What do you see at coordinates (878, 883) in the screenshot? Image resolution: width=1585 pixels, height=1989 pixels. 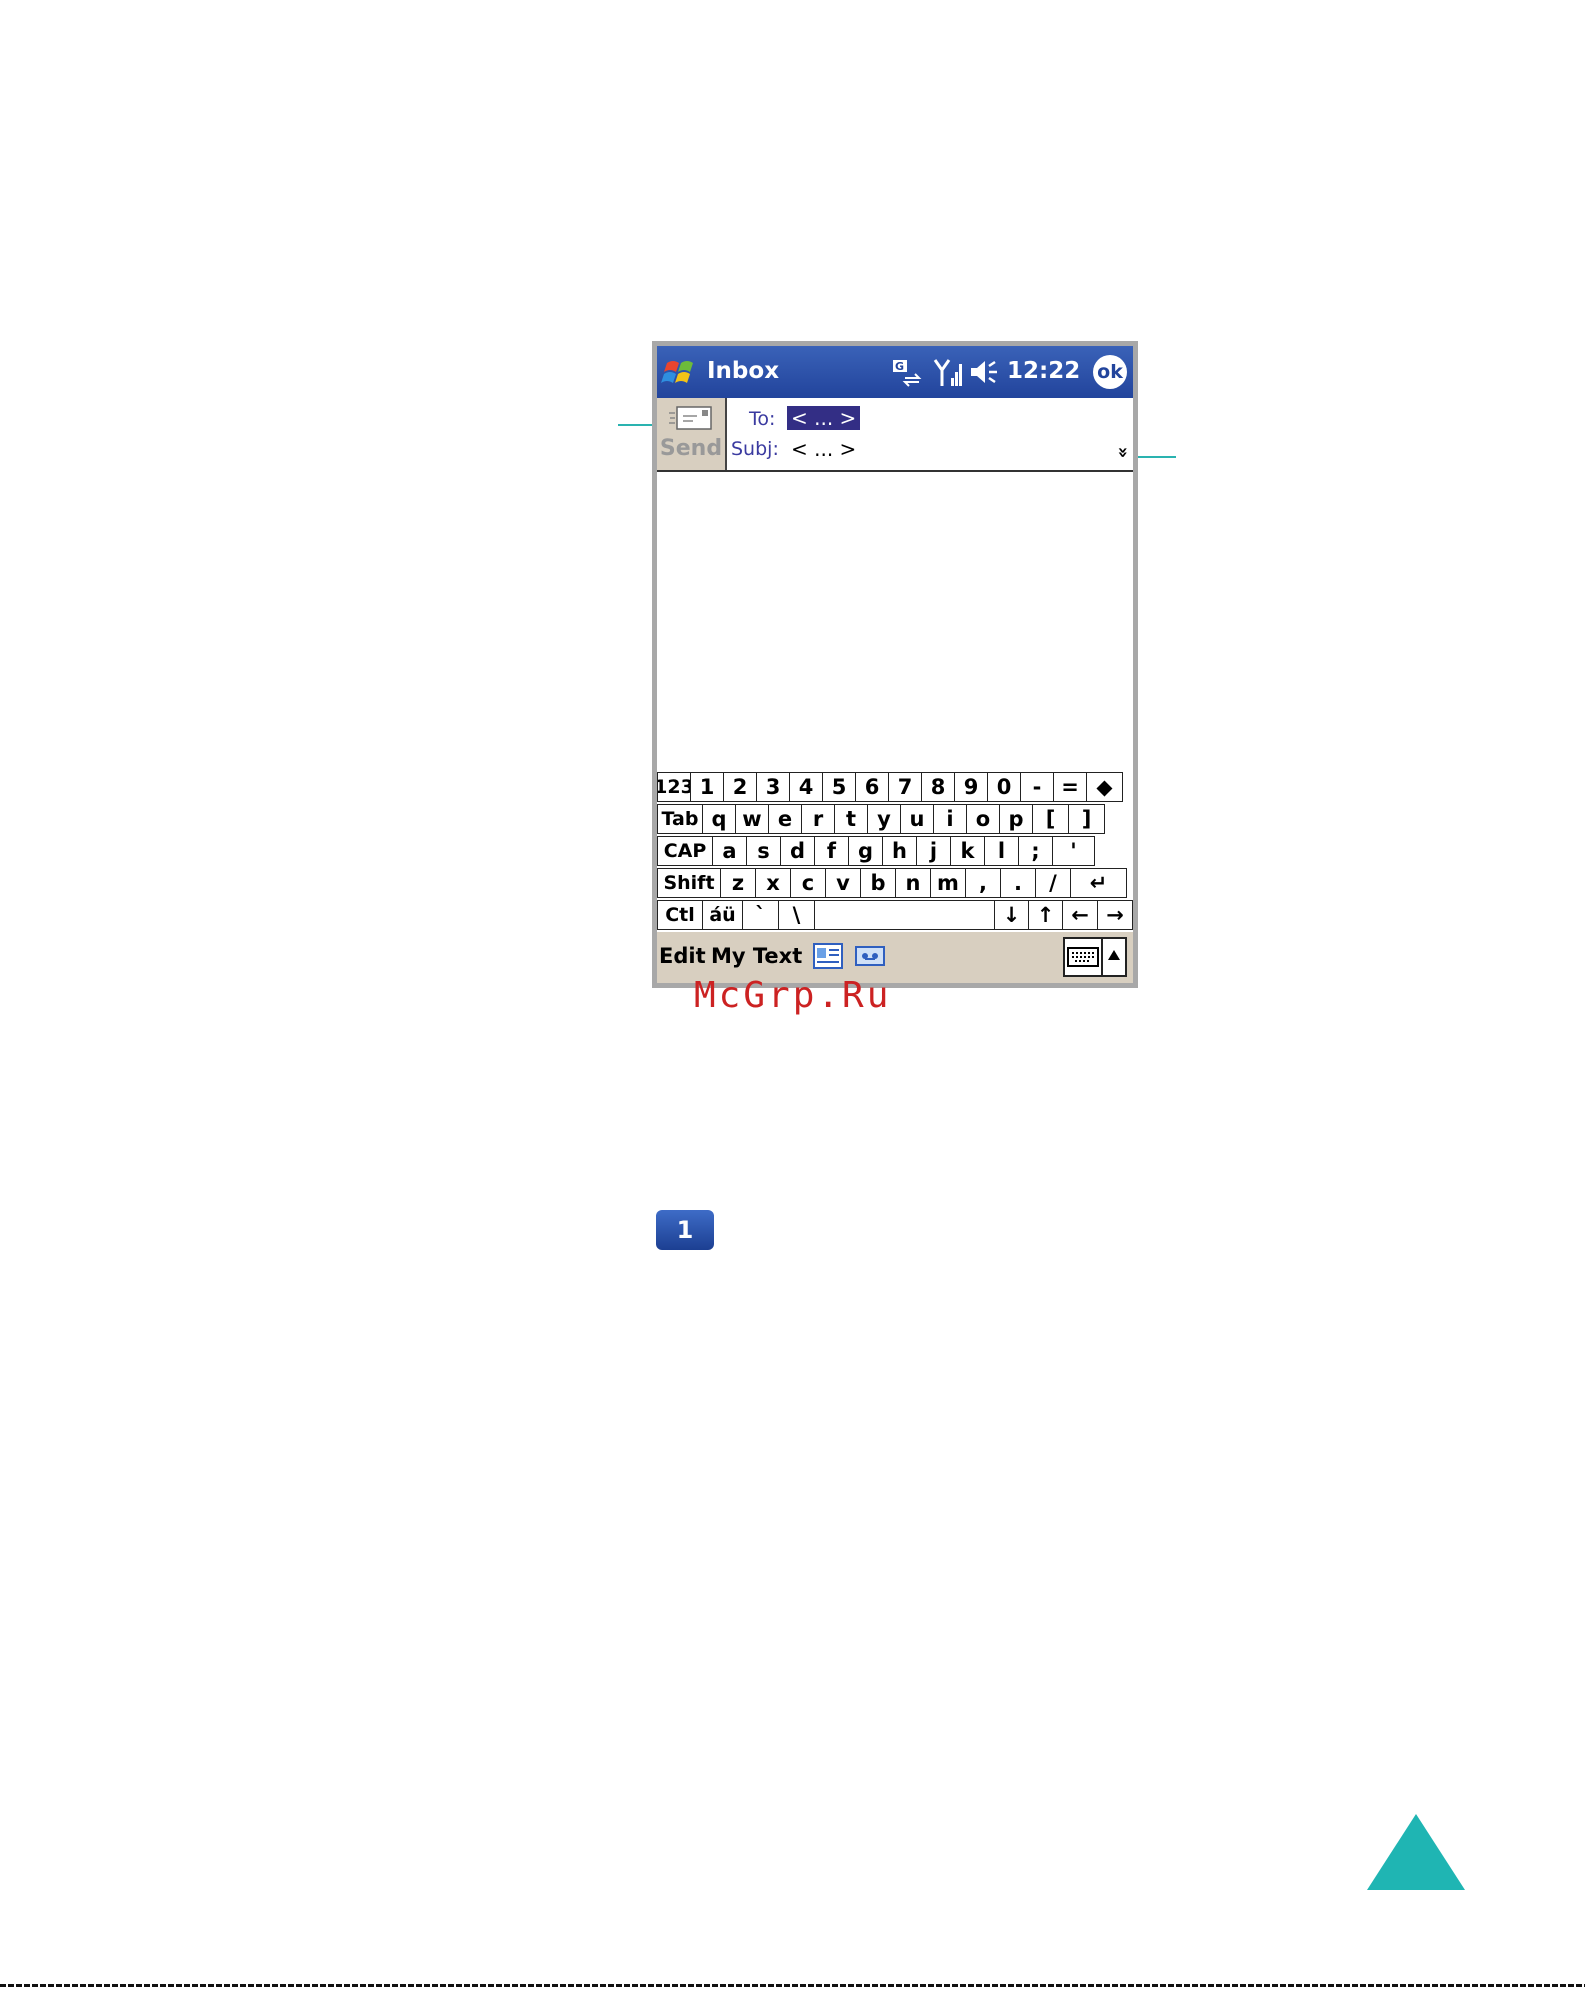 I see `key: b` at bounding box center [878, 883].